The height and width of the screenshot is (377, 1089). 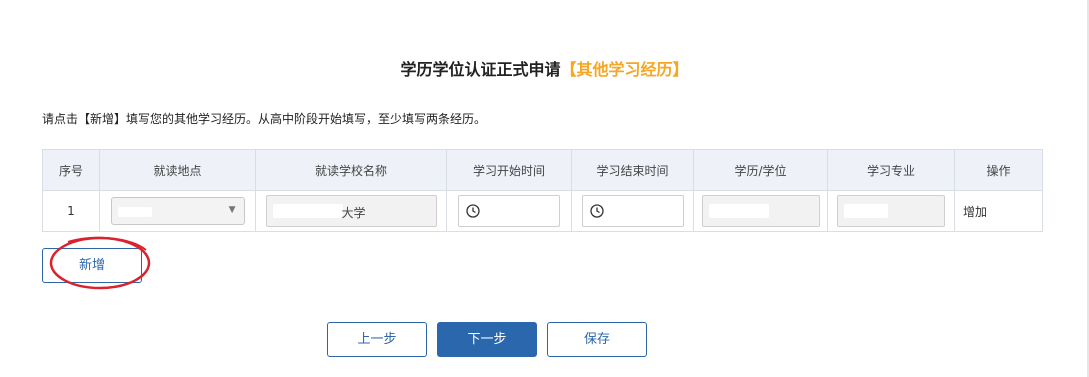 What do you see at coordinates (71, 170) in the screenshot?
I see `header-index: 序号` at bounding box center [71, 170].